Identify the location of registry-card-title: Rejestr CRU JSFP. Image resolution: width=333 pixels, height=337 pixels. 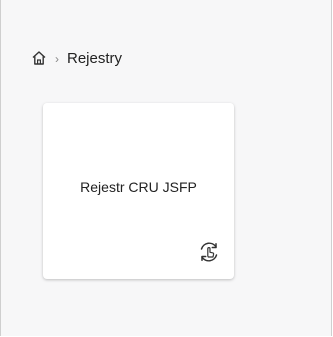
(138, 187).